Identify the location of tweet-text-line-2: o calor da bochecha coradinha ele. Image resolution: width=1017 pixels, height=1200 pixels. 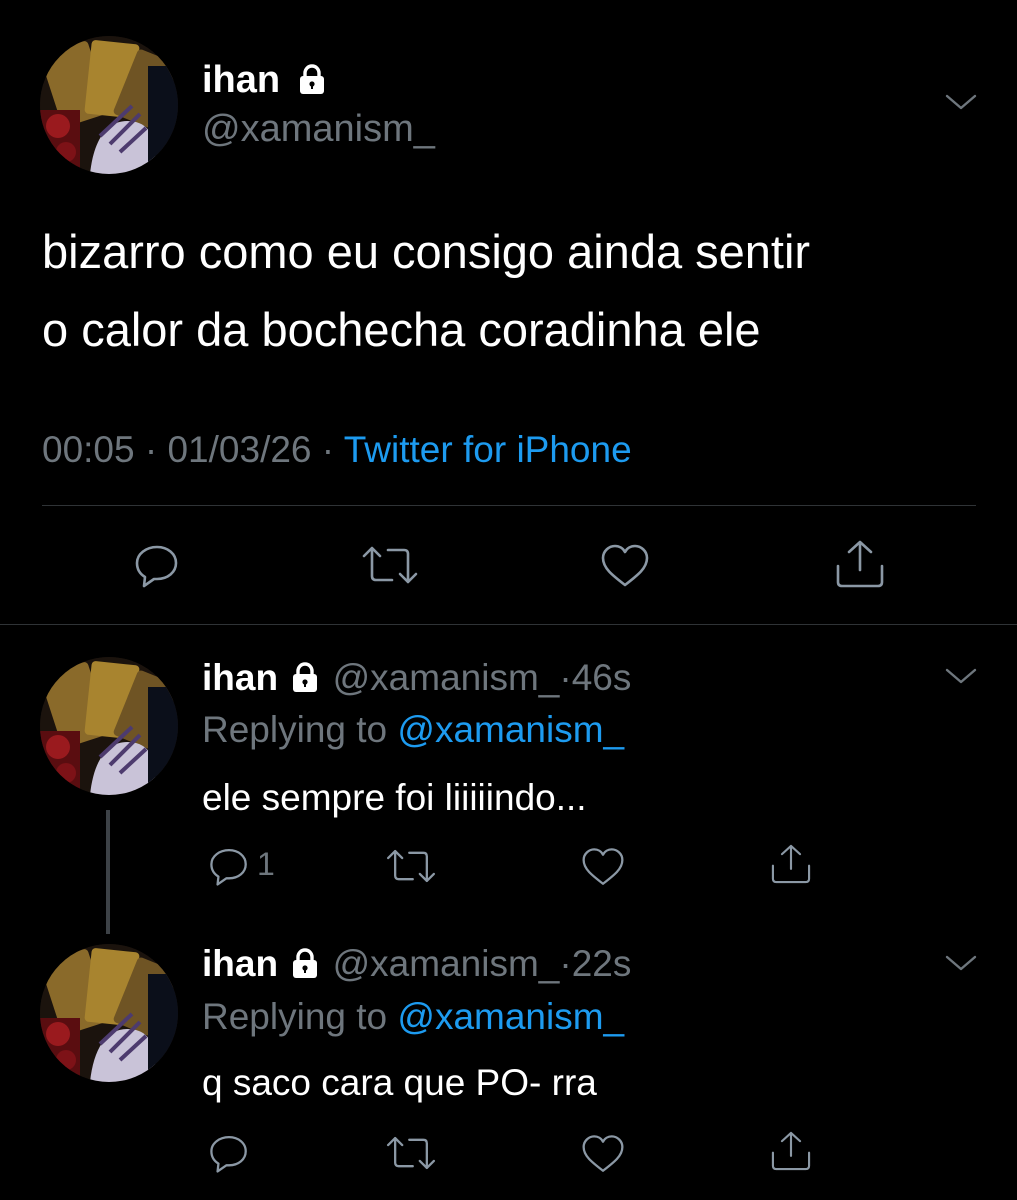
(401, 329).